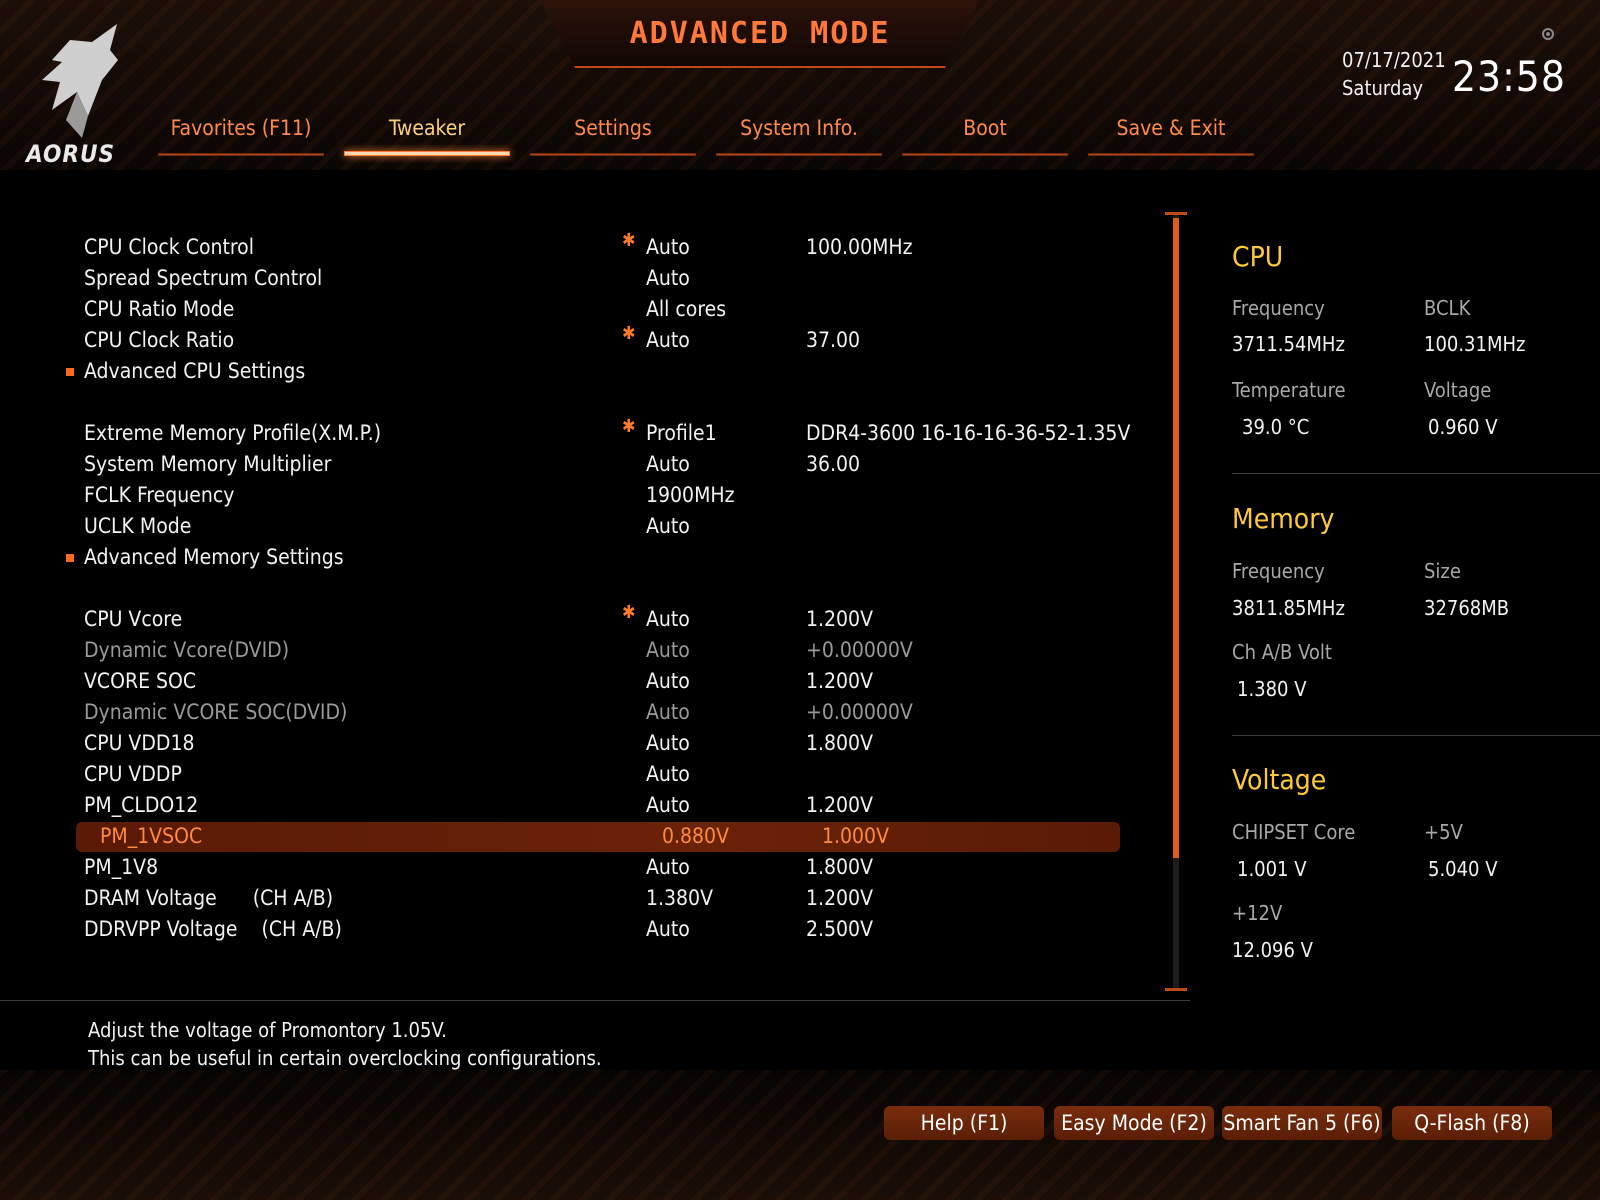 The width and height of the screenshot is (1600, 1200). I want to click on setting-name: PM_1VSOC, so click(151, 836).